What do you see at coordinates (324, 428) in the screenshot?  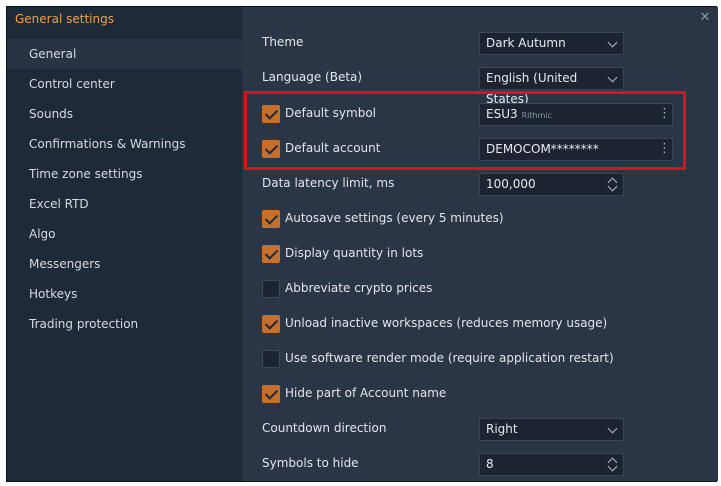 I see `countdown-label: Countdown direction` at bounding box center [324, 428].